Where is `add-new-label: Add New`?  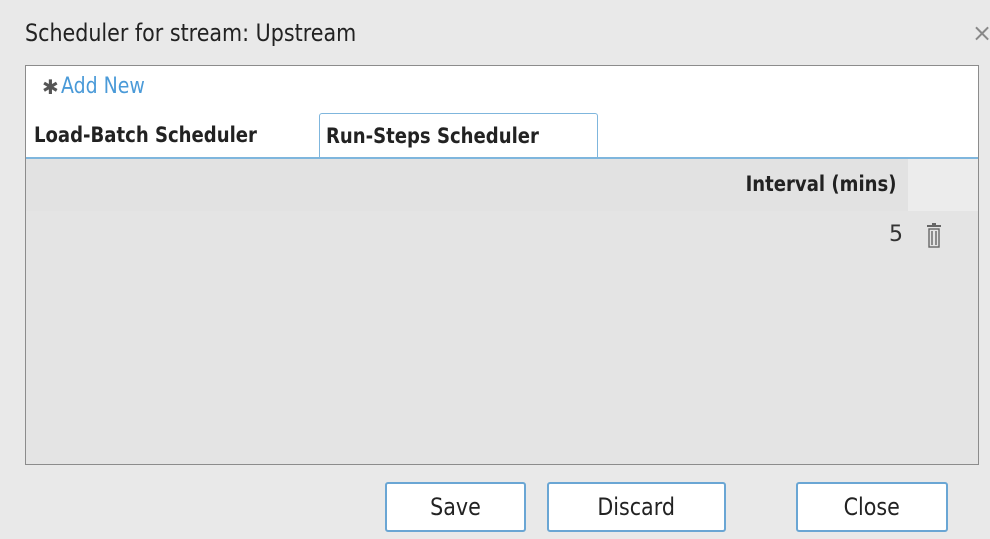
add-new-label: Add New is located at coordinates (102, 86).